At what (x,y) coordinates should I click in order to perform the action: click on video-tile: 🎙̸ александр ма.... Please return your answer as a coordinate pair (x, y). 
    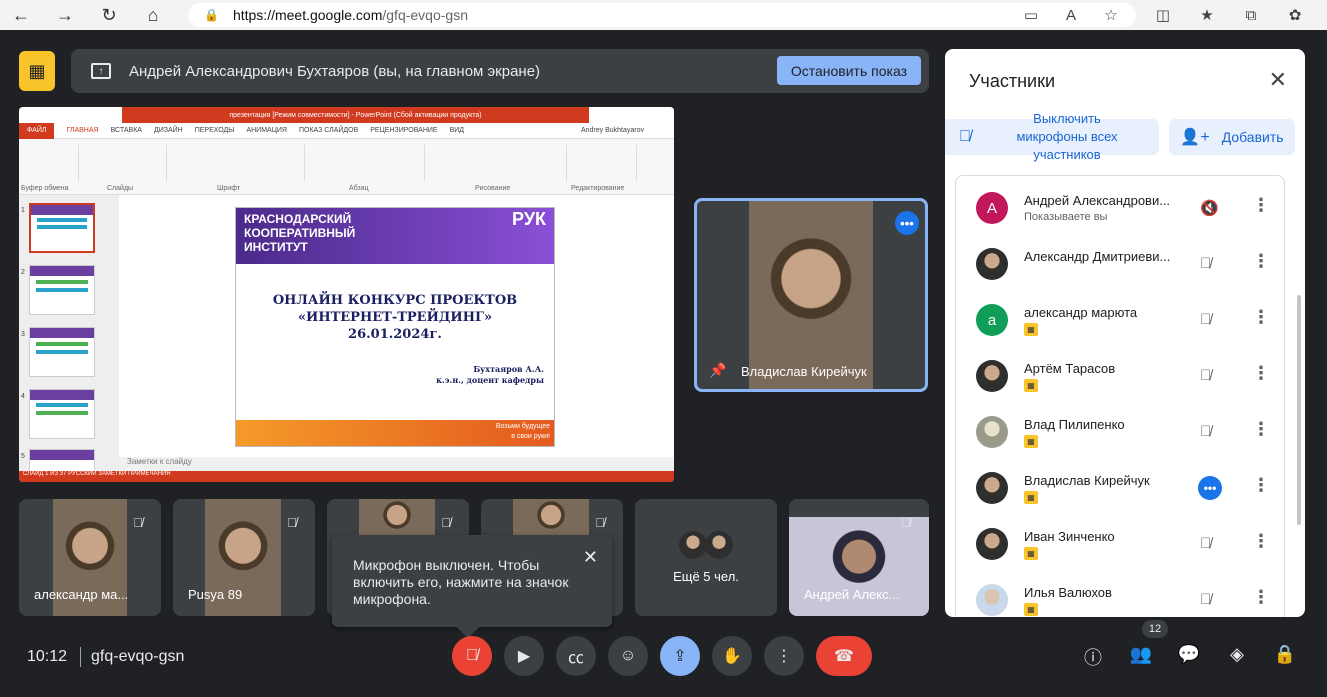
    Looking at the image, I should click on (90, 557).